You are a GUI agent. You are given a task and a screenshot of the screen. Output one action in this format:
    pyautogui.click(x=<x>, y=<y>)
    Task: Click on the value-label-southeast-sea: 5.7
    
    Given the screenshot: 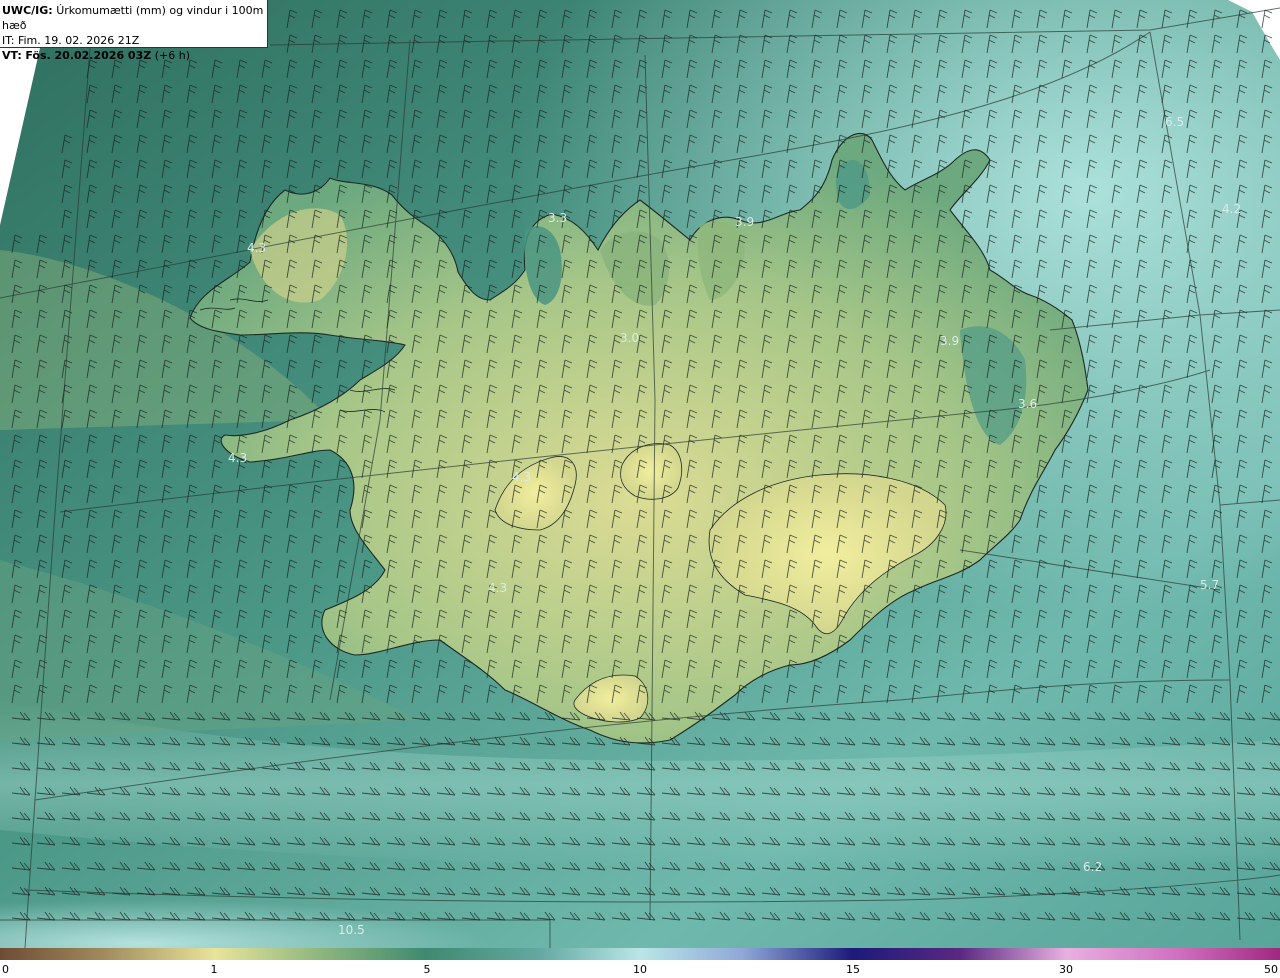 What is the action you would take?
    pyautogui.click(x=1209, y=585)
    